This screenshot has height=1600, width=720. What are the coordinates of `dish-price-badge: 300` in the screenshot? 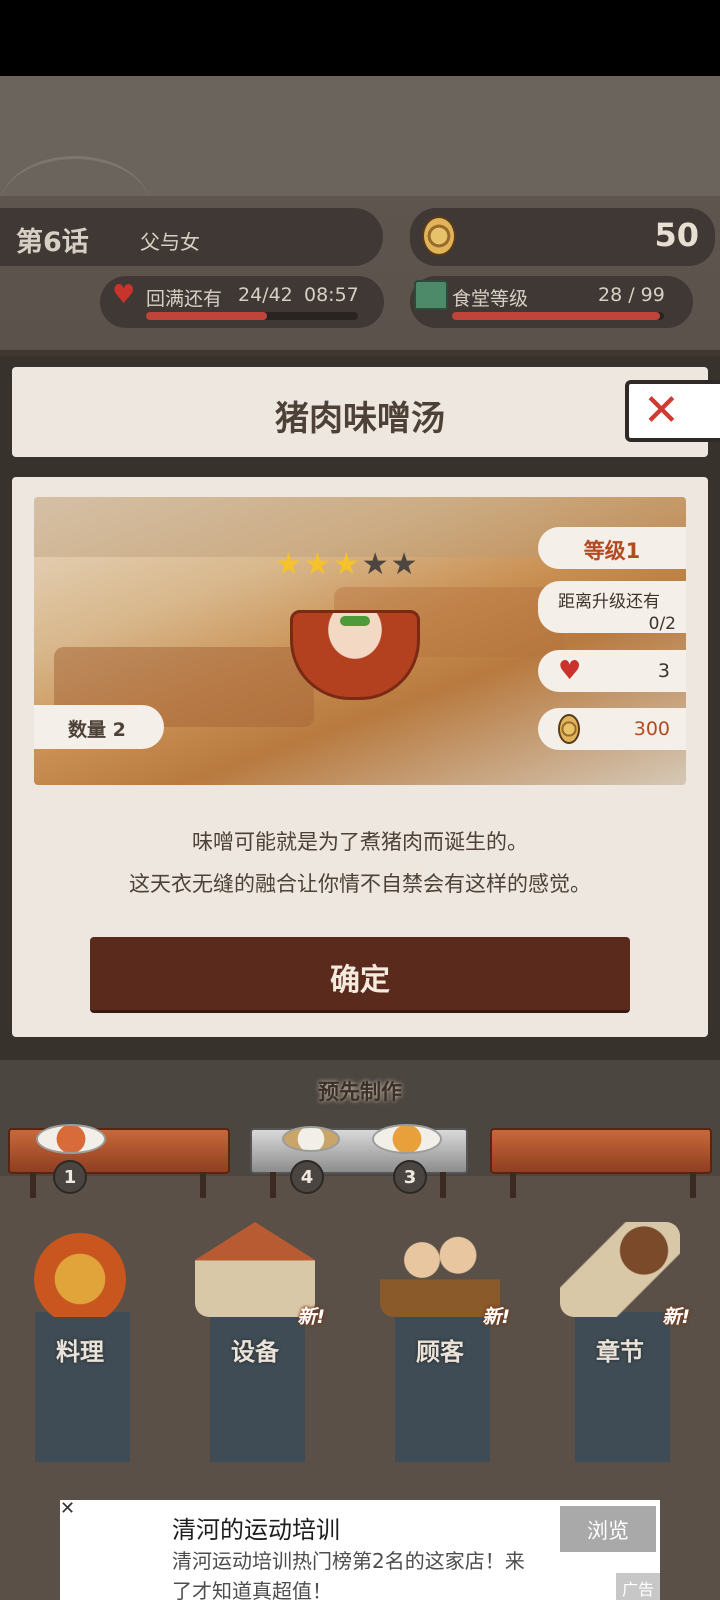 It's located at (612, 729).